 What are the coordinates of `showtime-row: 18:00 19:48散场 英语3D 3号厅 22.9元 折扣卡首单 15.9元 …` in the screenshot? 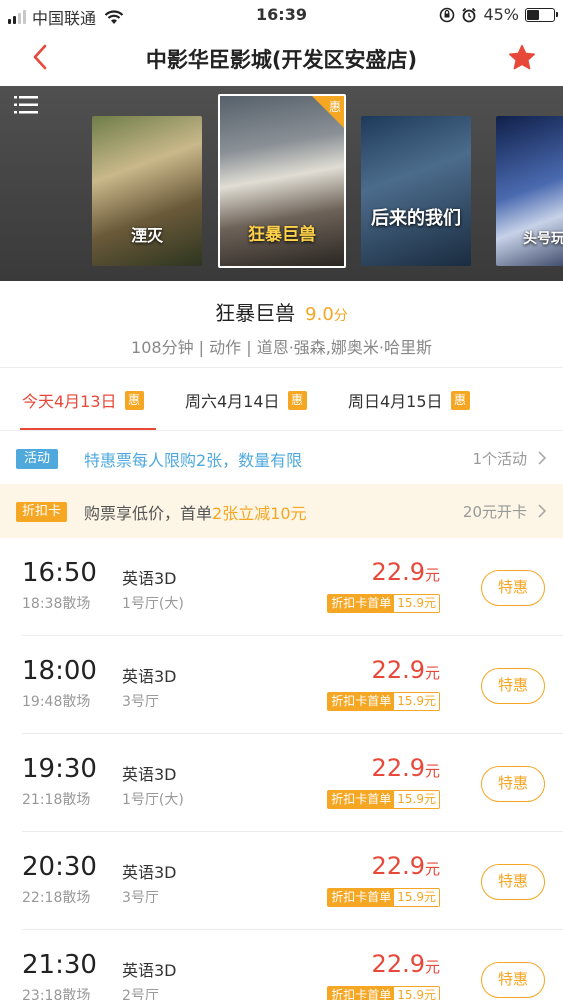 It's located at (281, 685).